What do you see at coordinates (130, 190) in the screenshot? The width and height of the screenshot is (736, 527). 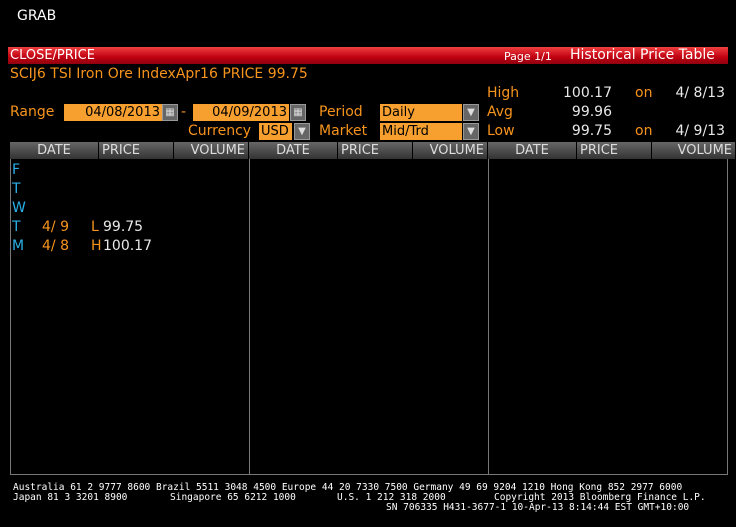 I see `table-row: T` at bounding box center [130, 190].